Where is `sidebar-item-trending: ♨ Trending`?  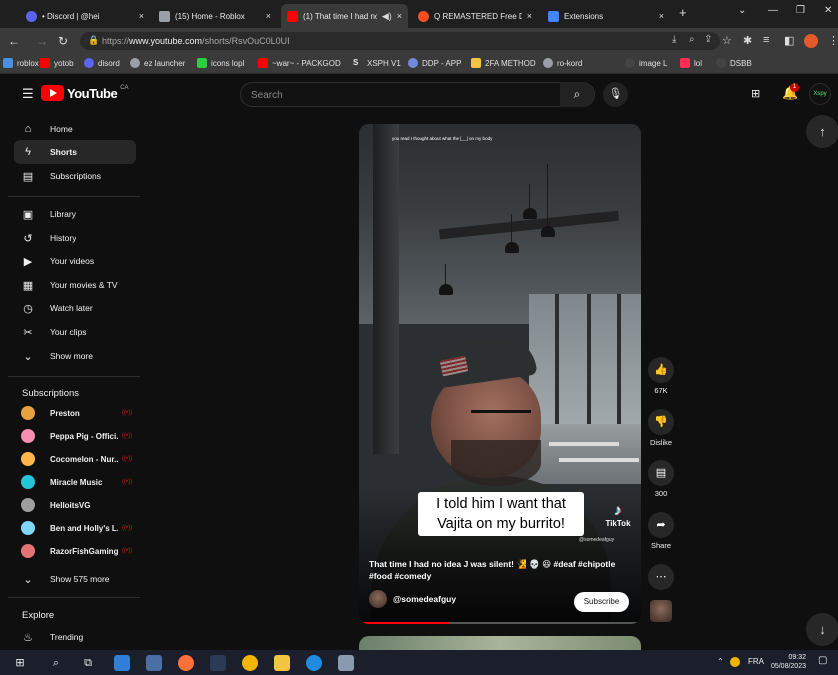
sidebar-item-trending: ♨ Trending is located at coordinates (75, 637).